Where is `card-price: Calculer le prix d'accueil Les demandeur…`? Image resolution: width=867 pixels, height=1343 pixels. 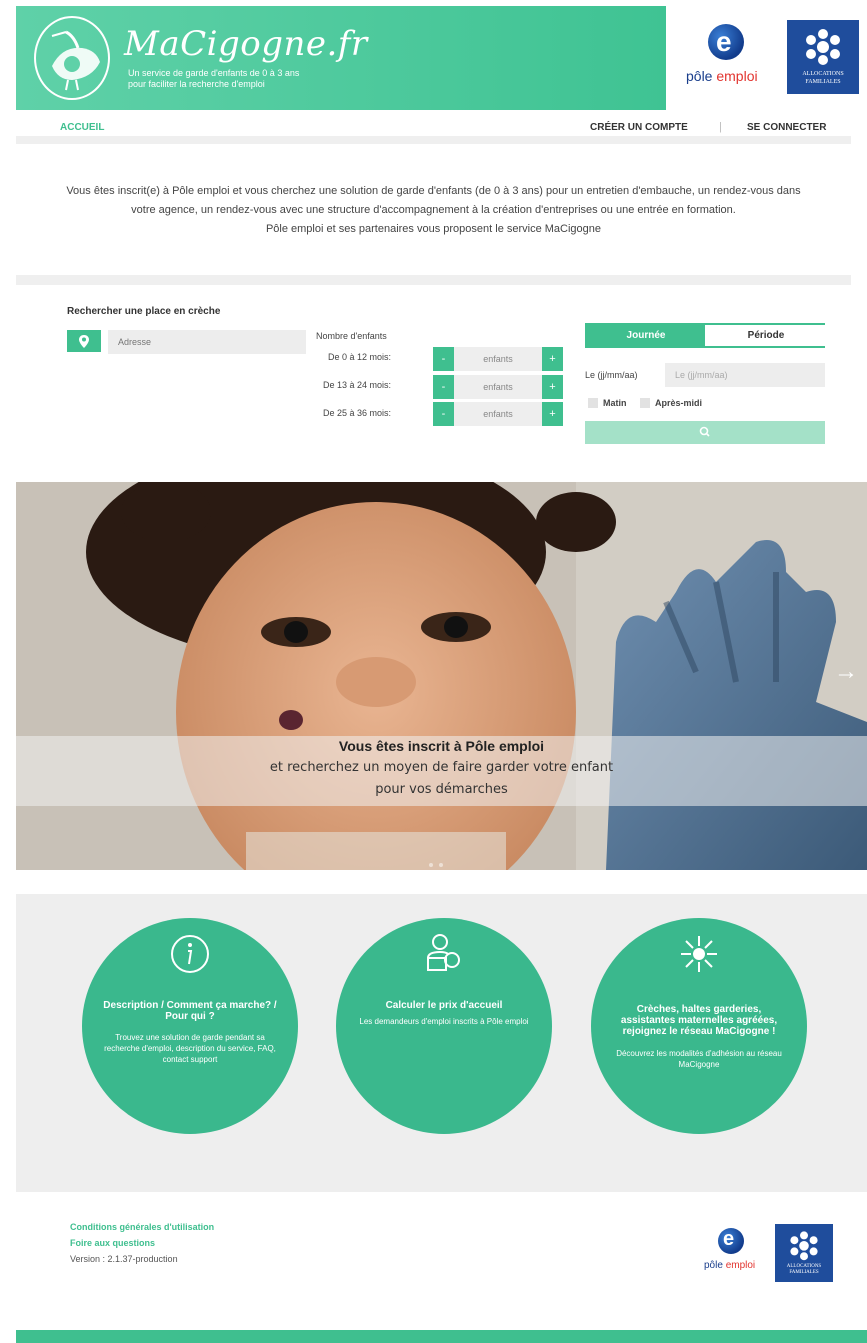 card-price: Calculer le prix d'accueil Les demandeur… is located at coordinates (444, 1026).